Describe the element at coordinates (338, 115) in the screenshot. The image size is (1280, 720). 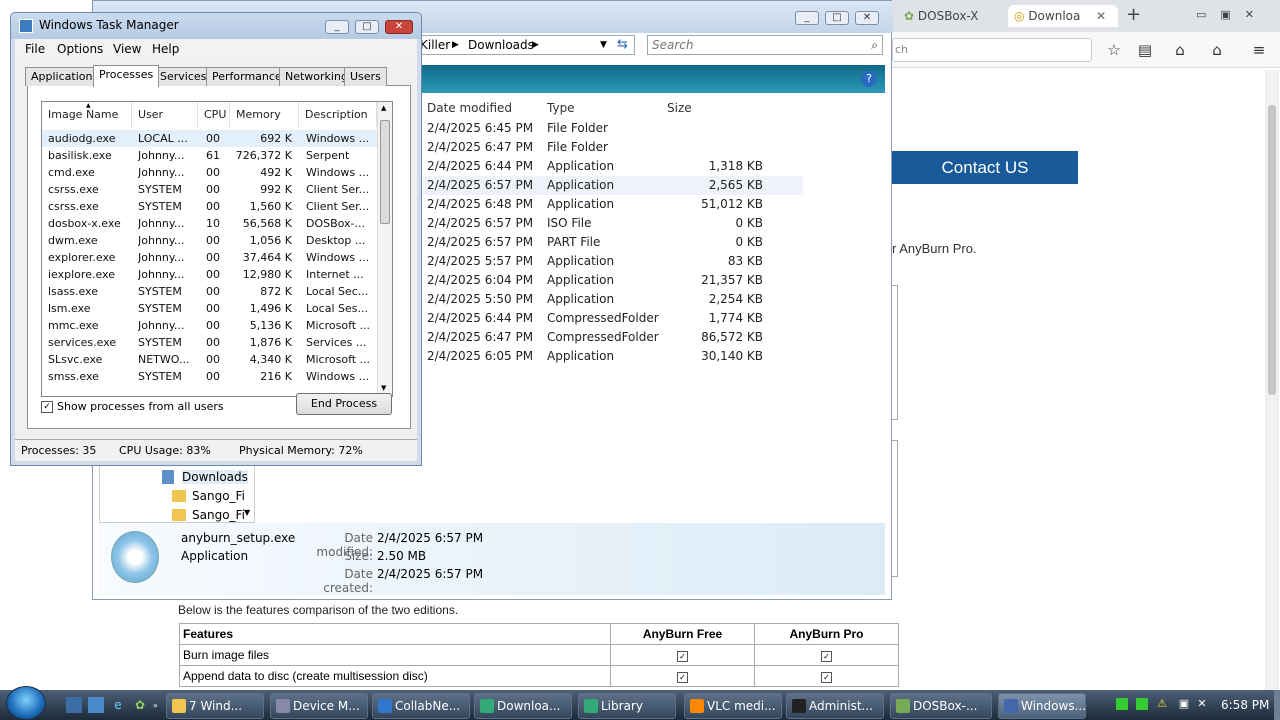
I see `column-description: Description` at that location.